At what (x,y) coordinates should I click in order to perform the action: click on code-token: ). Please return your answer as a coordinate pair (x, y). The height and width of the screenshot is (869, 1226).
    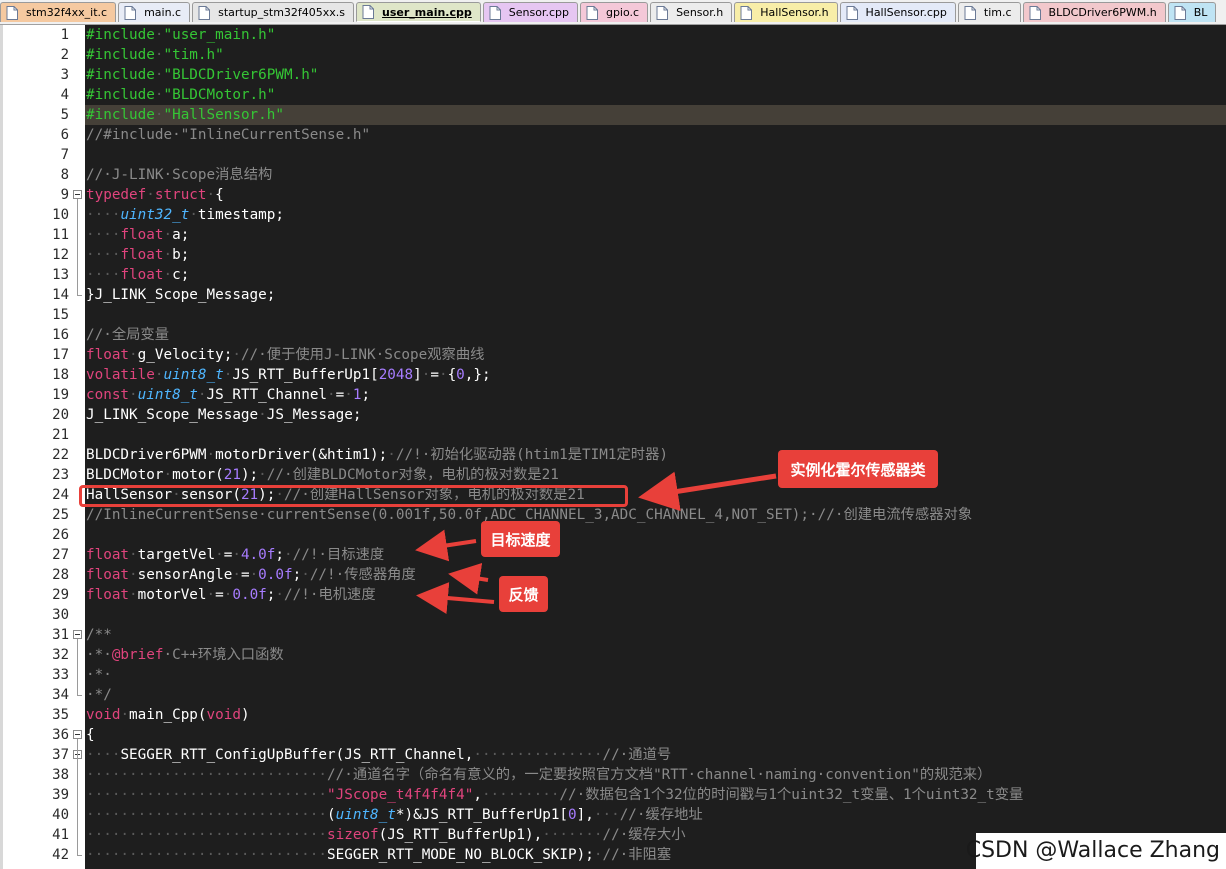
    Looking at the image, I should click on (245, 715).